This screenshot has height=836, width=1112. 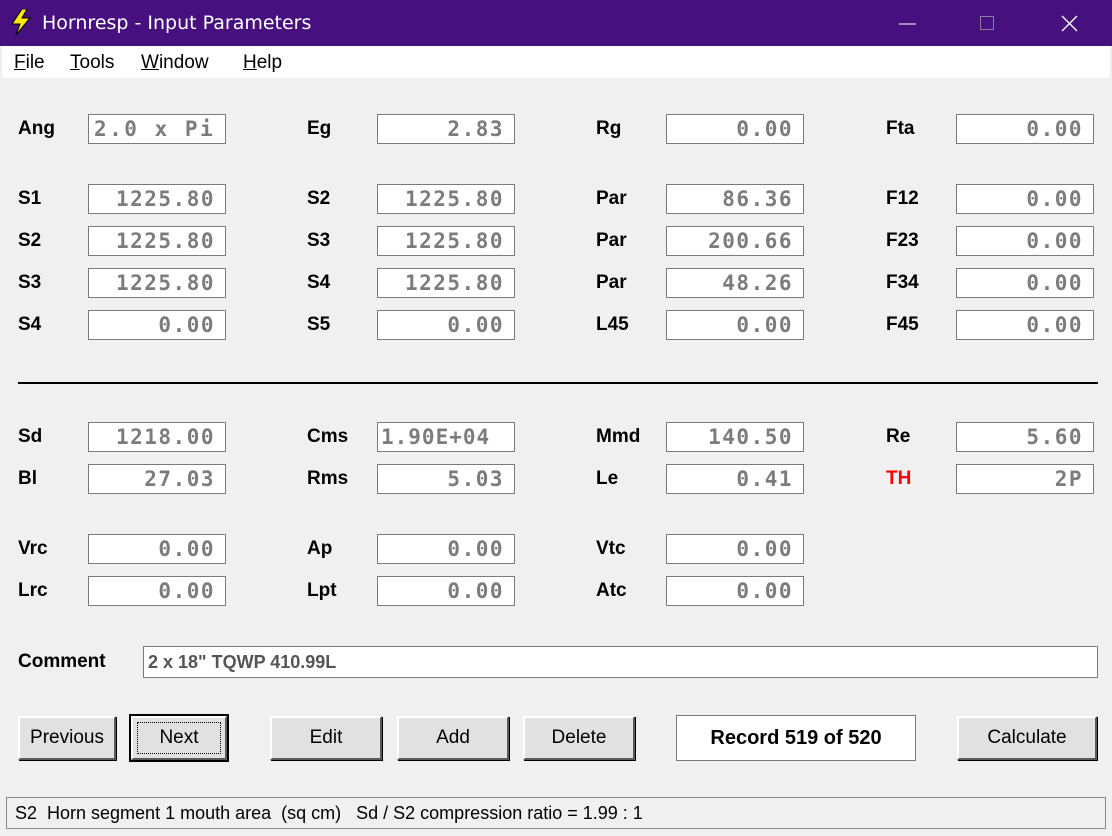 What do you see at coordinates (1025, 129) in the screenshot?
I see `field-fta: 0.00` at bounding box center [1025, 129].